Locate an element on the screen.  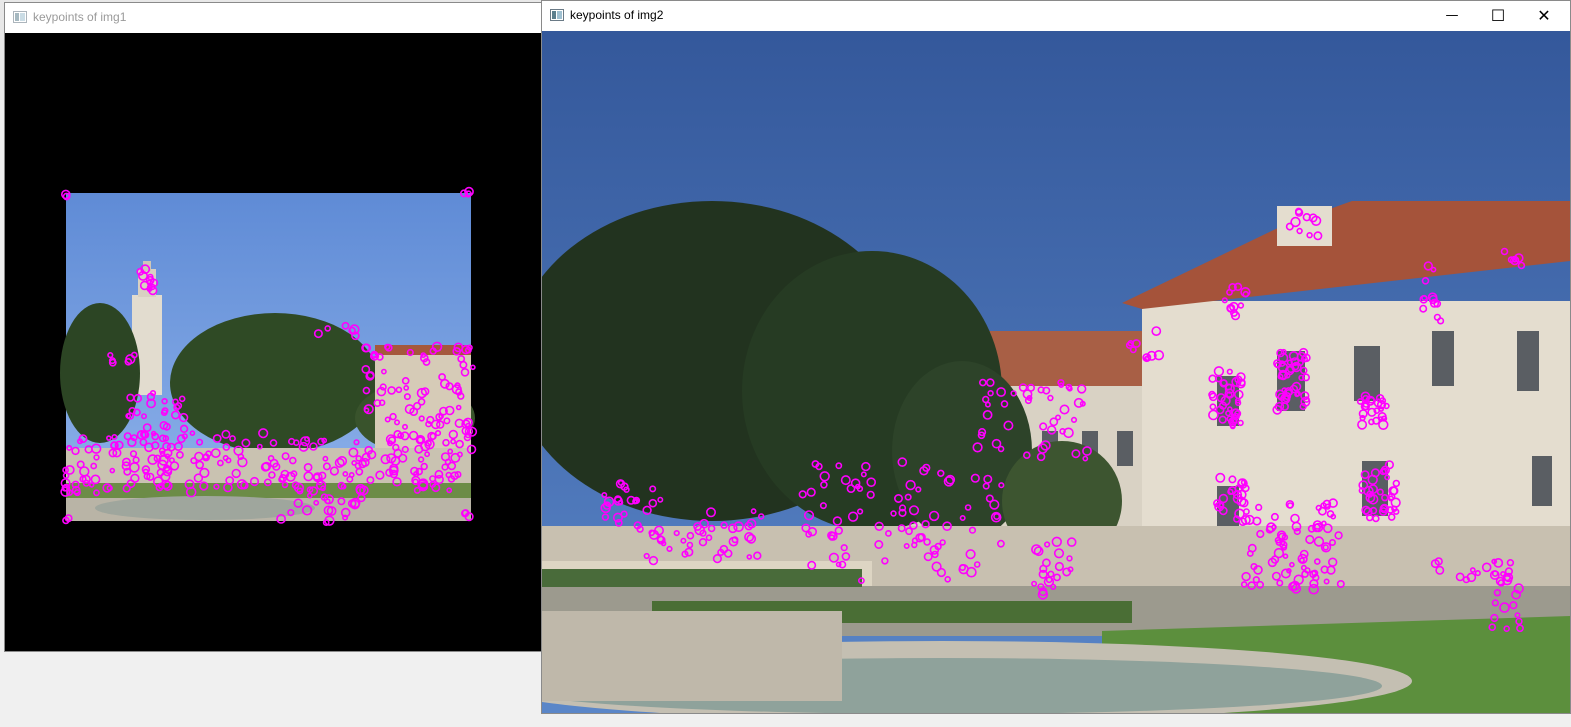
window-titlebar-img2: keypoints of img2 — ☐ ✕ is located at coordinates (1056, 16).